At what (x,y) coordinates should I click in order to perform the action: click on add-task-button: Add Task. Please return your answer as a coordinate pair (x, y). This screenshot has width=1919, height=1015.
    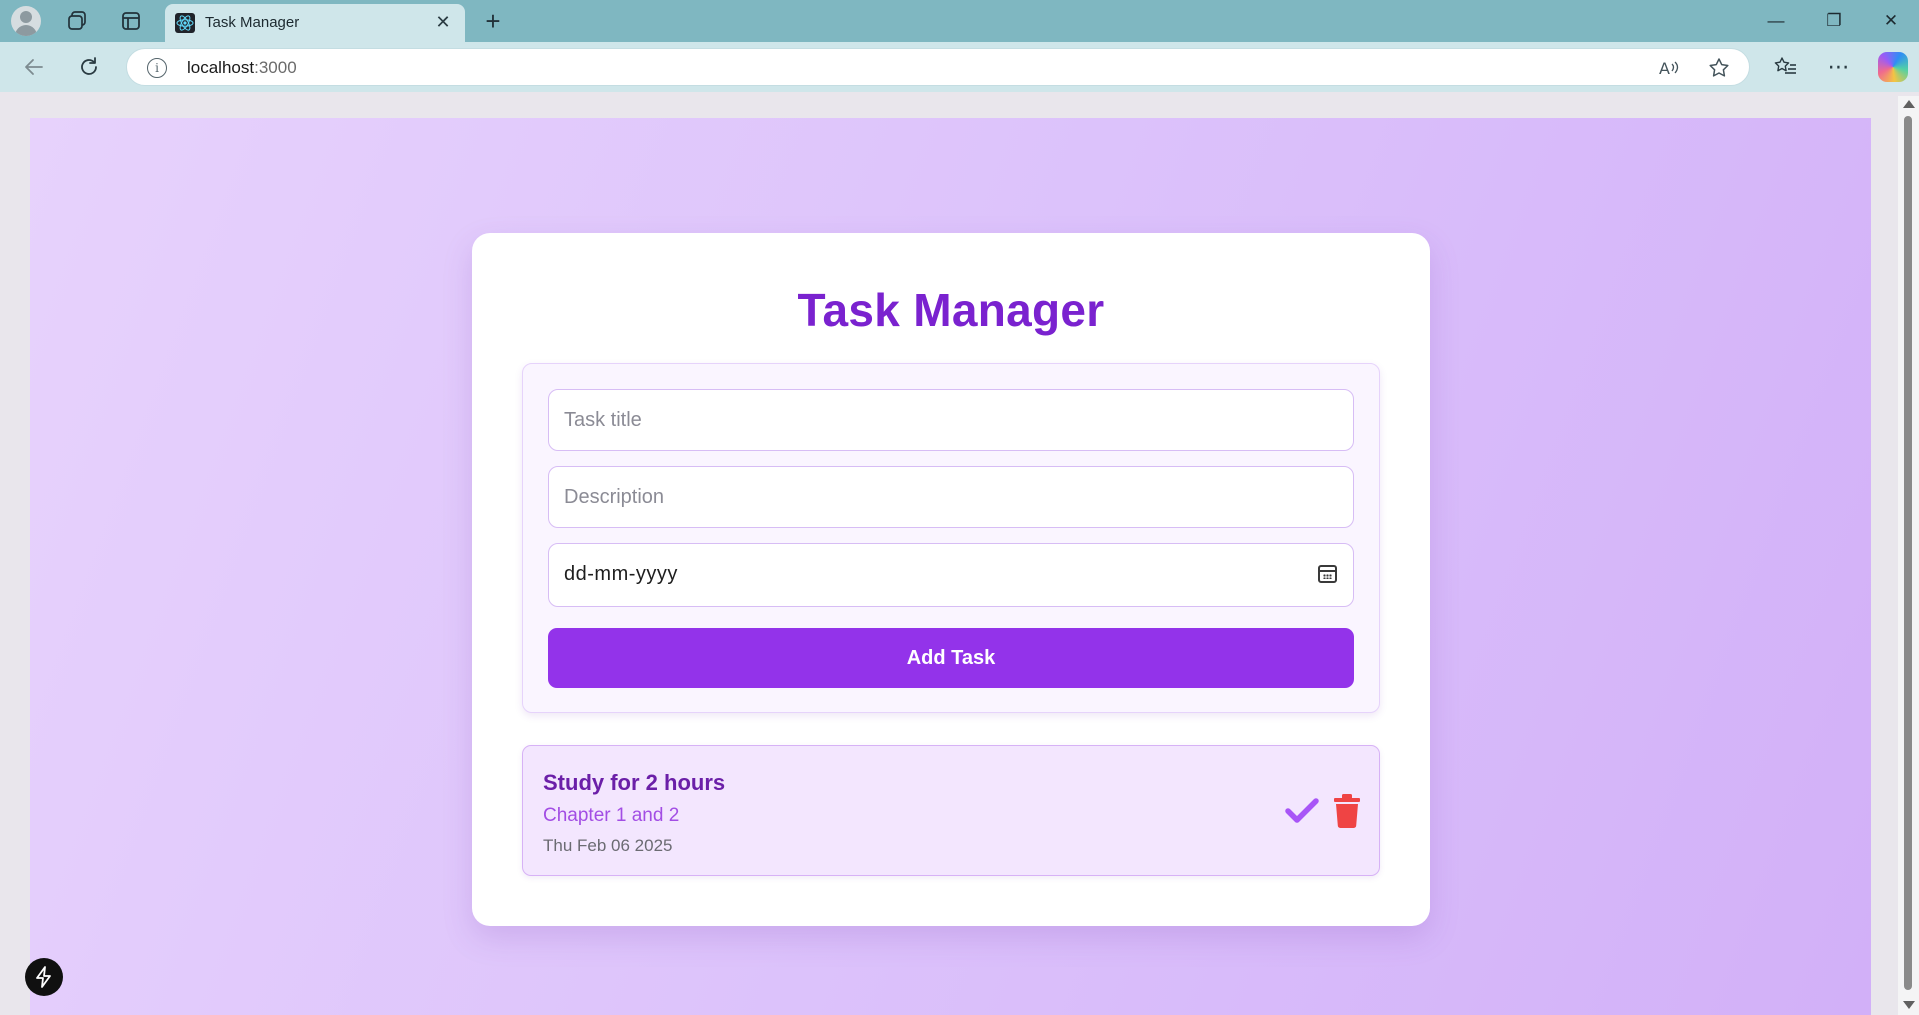
    Looking at the image, I should click on (951, 658).